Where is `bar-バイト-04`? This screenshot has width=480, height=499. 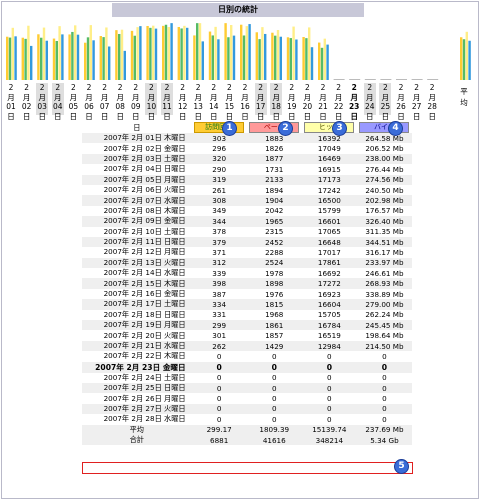
bar-バイト-04 is located at coordinates (62, 57).